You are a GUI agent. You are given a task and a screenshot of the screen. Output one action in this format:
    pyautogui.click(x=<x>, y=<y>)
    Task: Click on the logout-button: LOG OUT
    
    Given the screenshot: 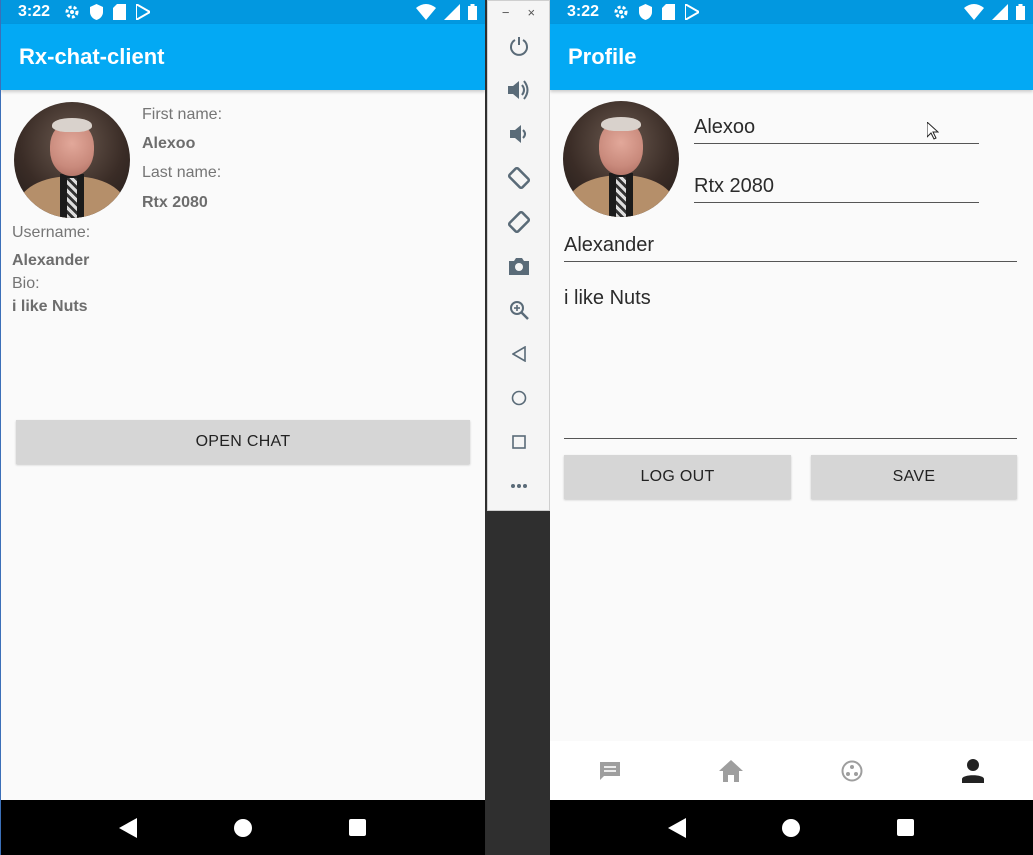 What is the action you would take?
    pyautogui.click(x=677, y=477)
    